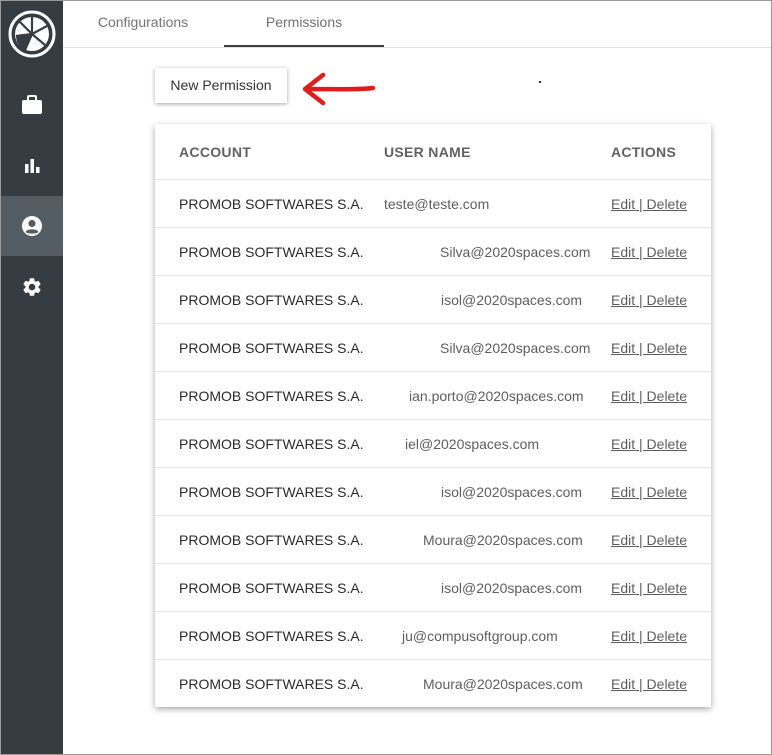 The width and height of the screenshot is (772, 755). I want to click on sidebar-item-settings, so click(32, 287).